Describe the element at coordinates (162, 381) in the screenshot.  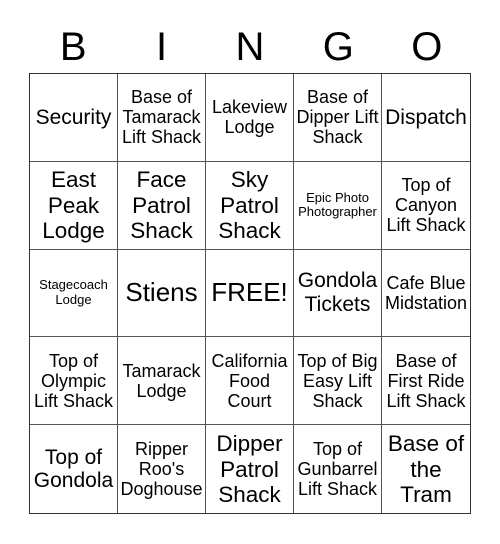
I see `bingo-cell: Tamarack Lodge` at that location.